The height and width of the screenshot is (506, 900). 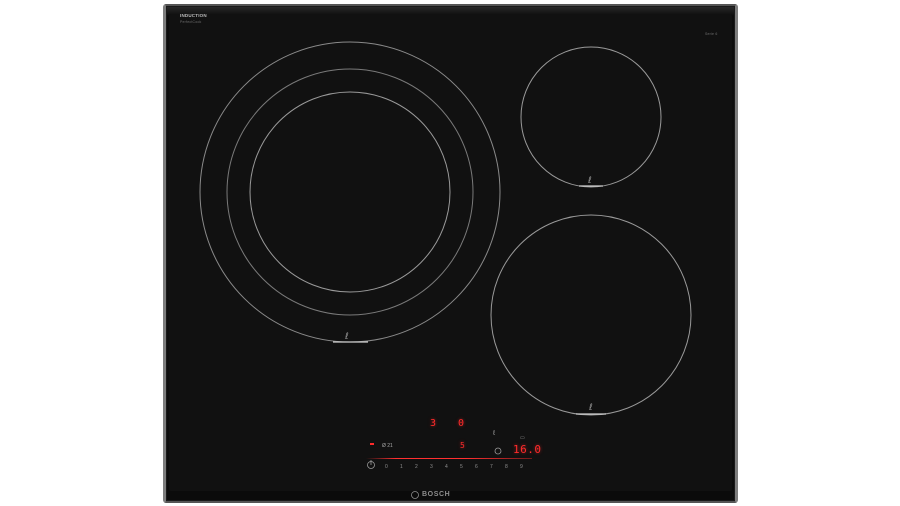 What do you see at coordinates (446, 467) in the screenshot?
I see `slider-step-4: 4` at bounding box center [446, 467].